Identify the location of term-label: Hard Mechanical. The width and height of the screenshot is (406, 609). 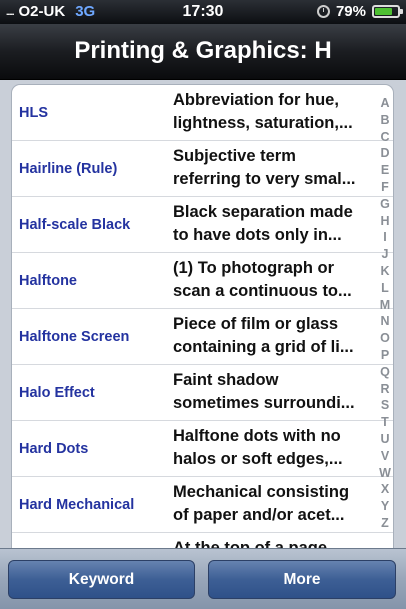
(77, 505).